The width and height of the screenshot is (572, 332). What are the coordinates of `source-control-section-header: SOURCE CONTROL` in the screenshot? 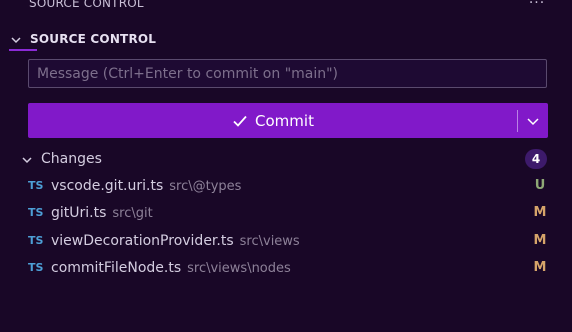 It's located at (286, 39).